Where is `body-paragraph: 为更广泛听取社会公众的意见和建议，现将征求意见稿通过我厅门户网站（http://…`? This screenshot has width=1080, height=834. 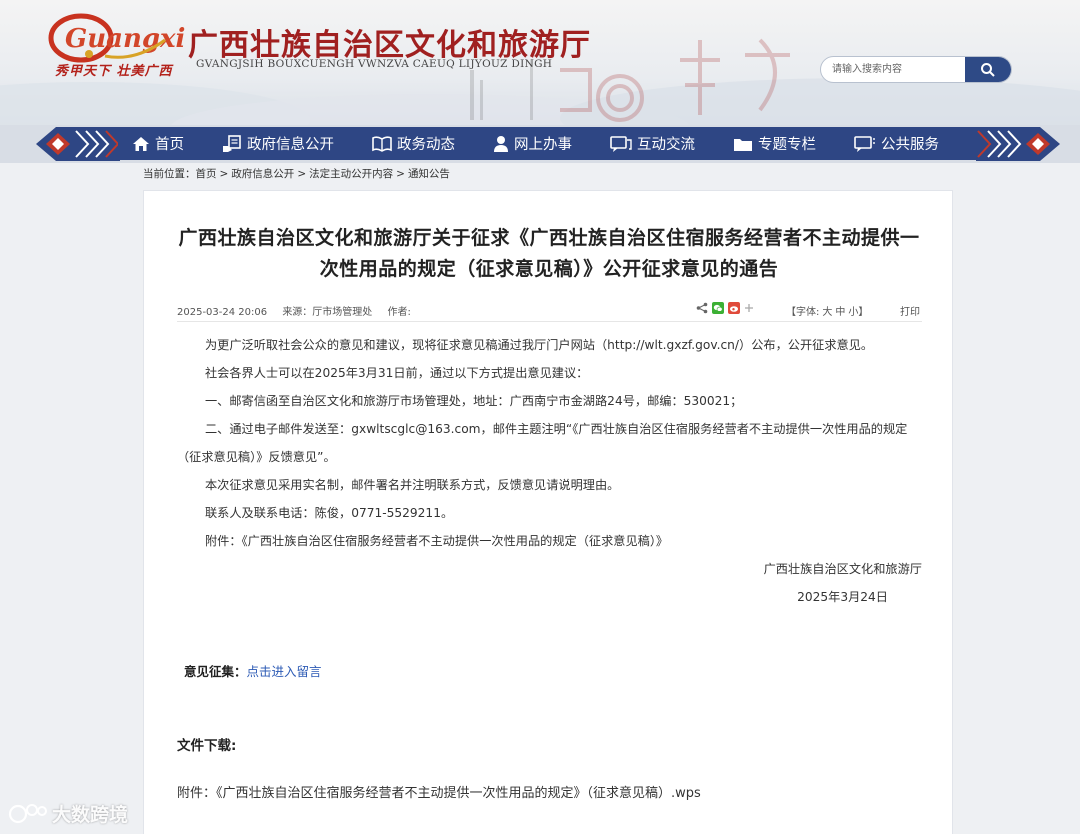 body-paragraph: 为更广泛听取社会公众的意见和建议，现将征求意见稿通过我厅门户网站（http://… is located at coordinates (539, 345).